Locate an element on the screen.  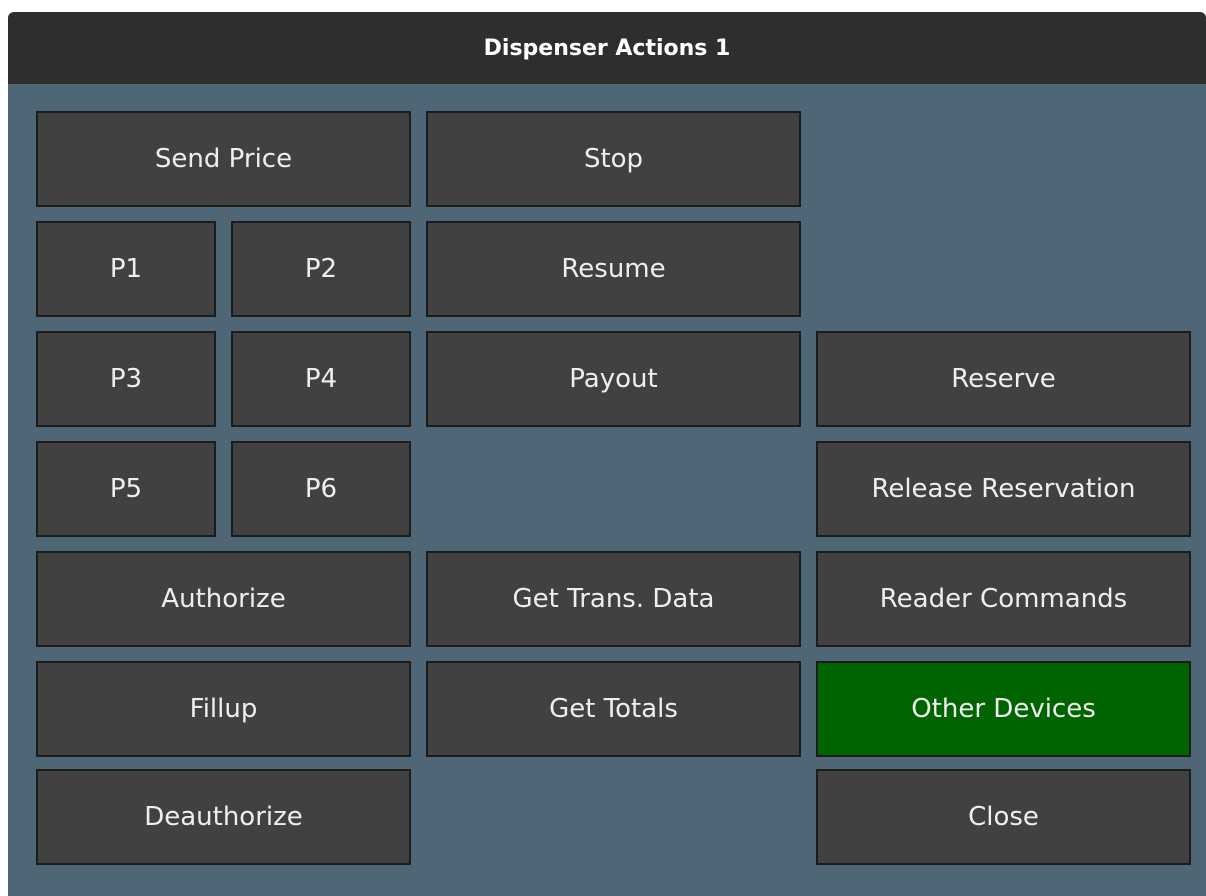
dialog-title: Dispenser Actions 1 is located at coordinates (607, 48).